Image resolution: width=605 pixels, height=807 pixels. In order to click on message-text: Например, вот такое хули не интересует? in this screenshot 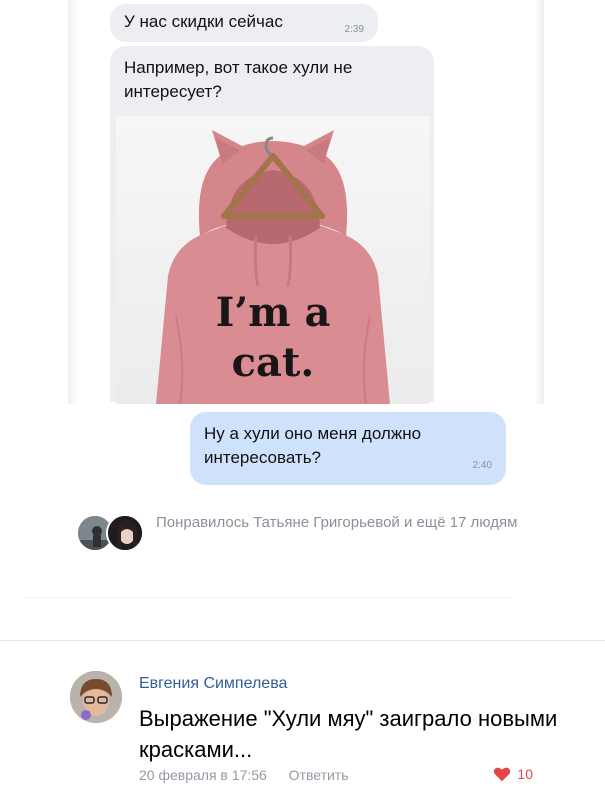, I will do `click(238, 79)`.